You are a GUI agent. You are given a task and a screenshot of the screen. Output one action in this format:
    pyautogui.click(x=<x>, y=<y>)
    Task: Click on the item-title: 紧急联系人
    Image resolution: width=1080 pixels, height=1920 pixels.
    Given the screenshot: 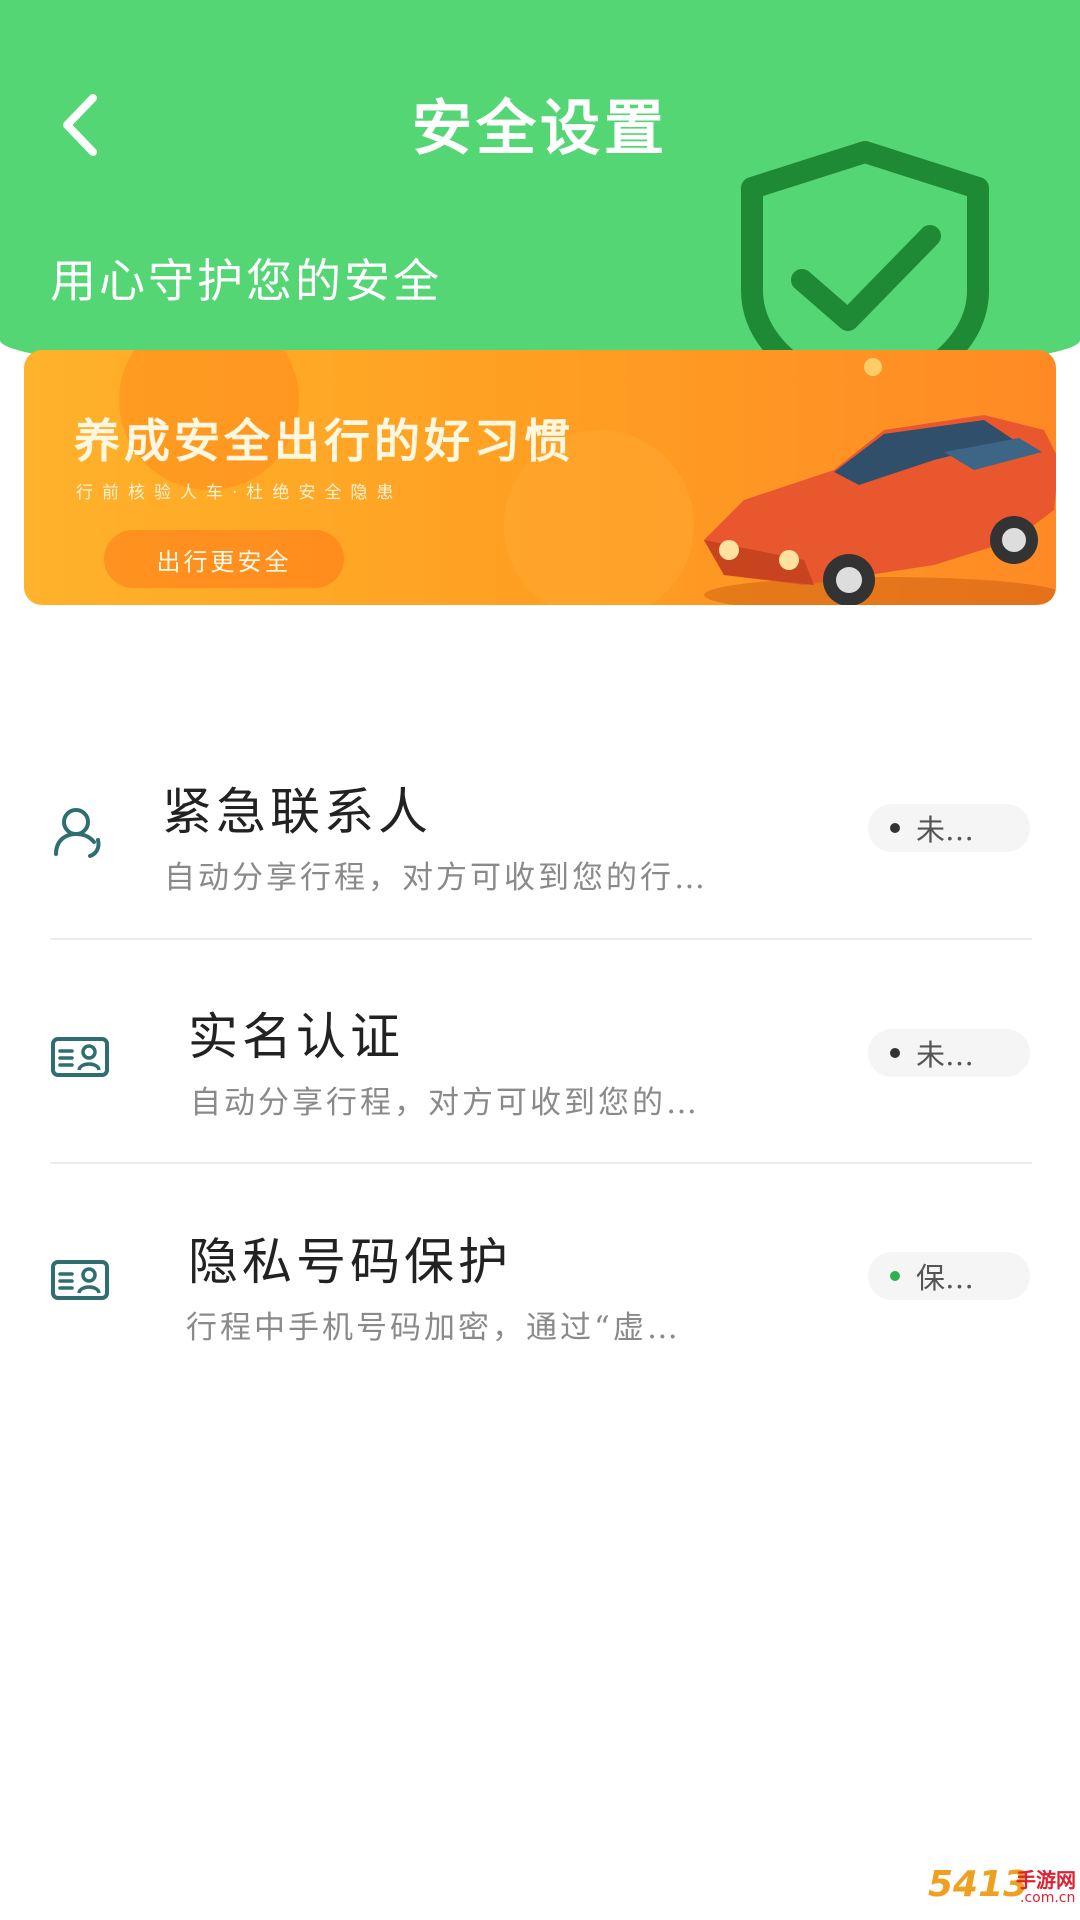 What is the action you would take?
    pyautogui.click(x=297, y=812)
    